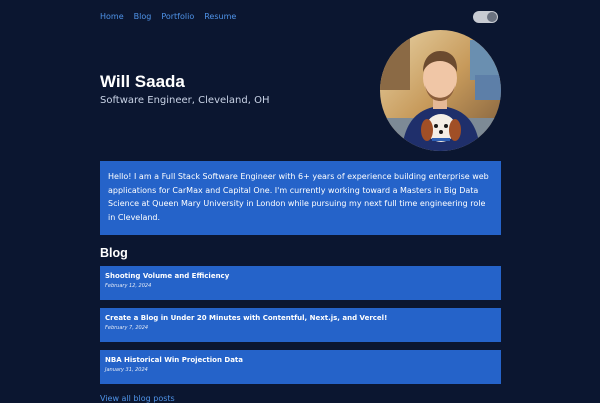  I want to click on nav-home-link: Home, so click(112, 16).